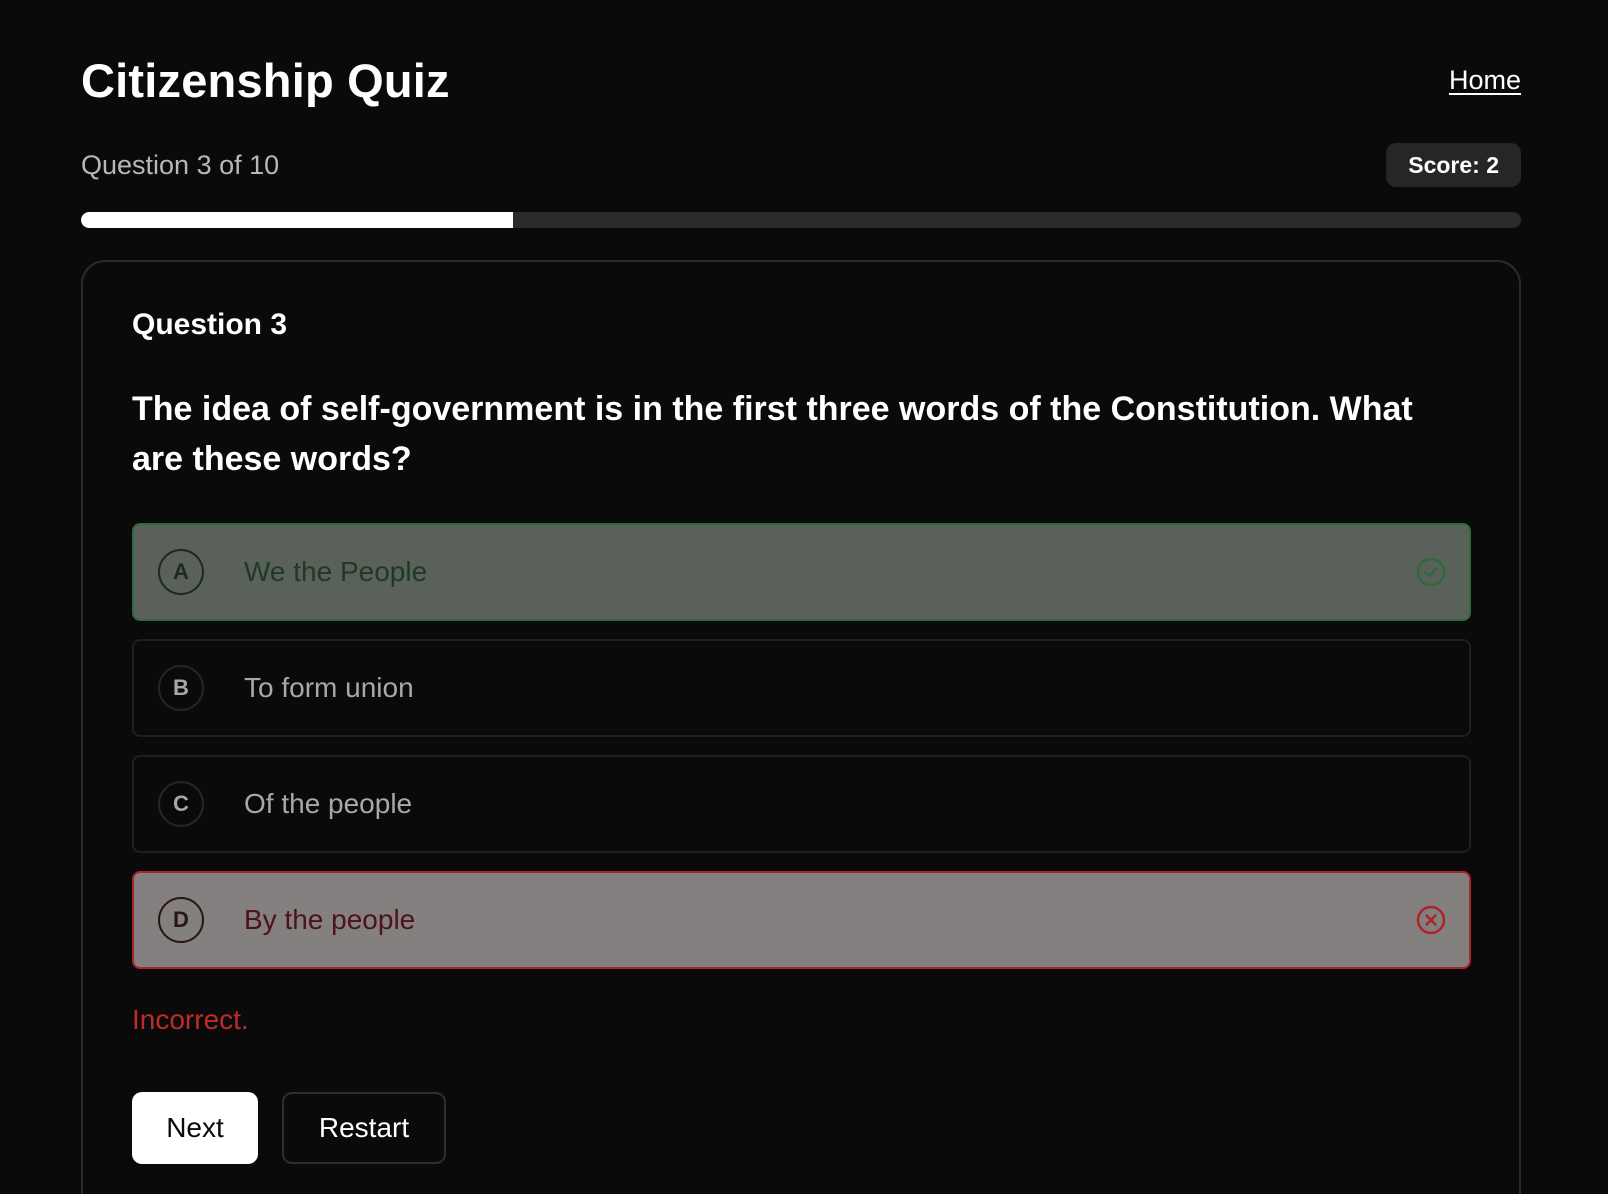  What do you see at coordinates (801, 920) in the screenshot?
I see `answer-option-d: D By the people` at bounding box center [801, 920].